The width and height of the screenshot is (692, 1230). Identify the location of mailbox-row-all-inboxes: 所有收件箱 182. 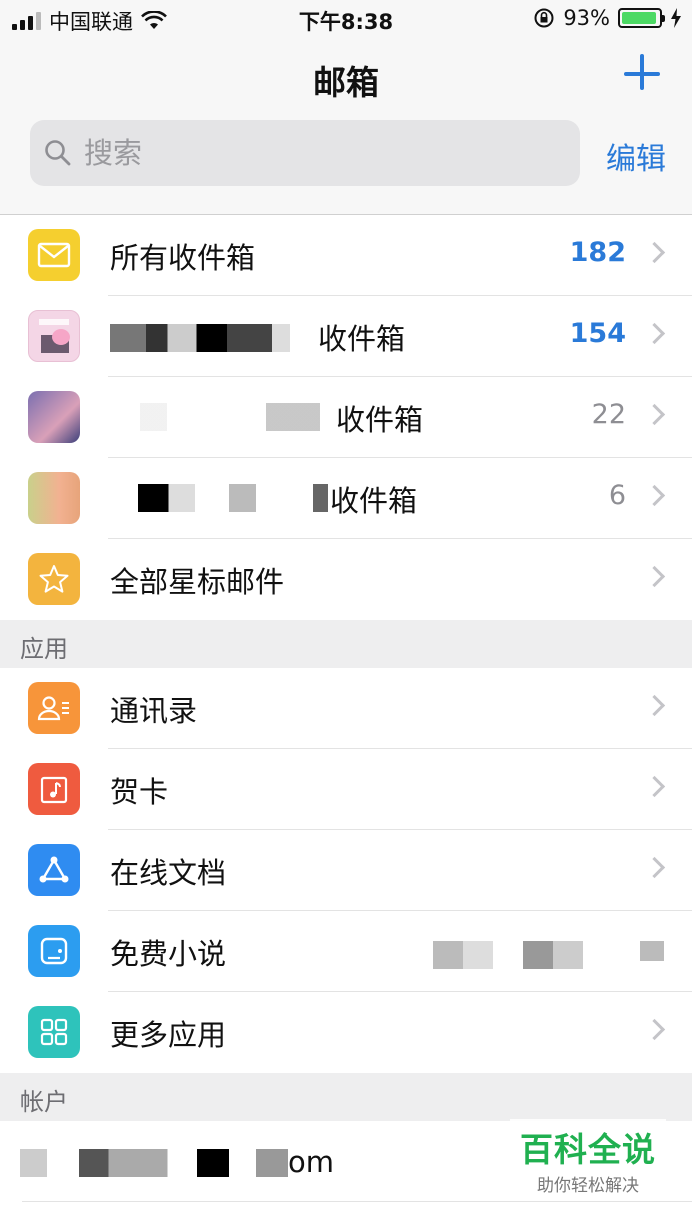
(346, 255).